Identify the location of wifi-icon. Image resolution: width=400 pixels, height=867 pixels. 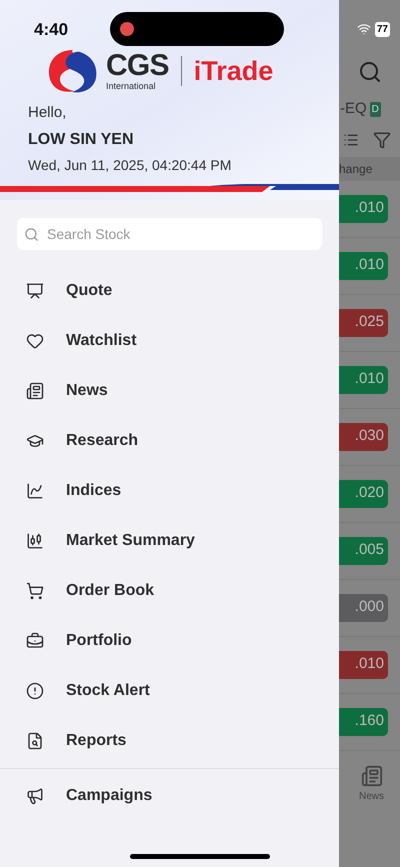
(363, 29).